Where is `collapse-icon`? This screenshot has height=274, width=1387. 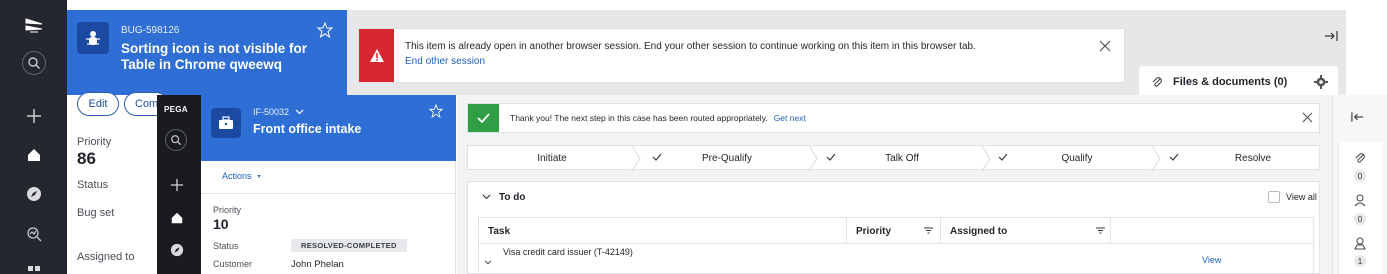 collapse-icon is located at coordinates (1357, 117).